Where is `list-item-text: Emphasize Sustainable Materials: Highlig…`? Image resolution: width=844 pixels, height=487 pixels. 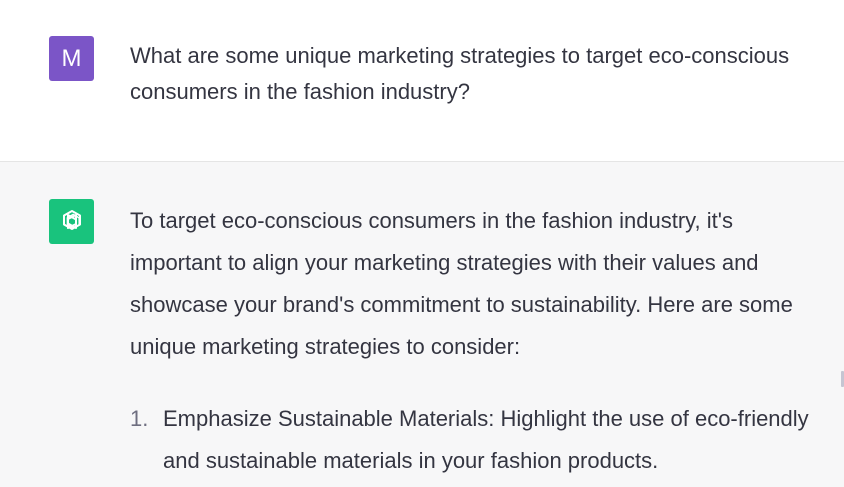
list-item-text: Emphasize Sustainable Materials: Highlig… is located at coordinates (486, 439).